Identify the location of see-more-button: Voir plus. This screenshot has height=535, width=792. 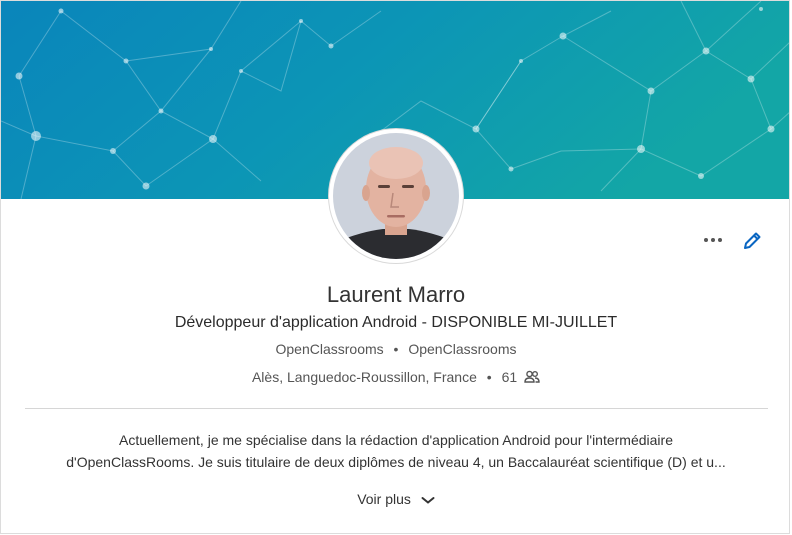
(395, 499).